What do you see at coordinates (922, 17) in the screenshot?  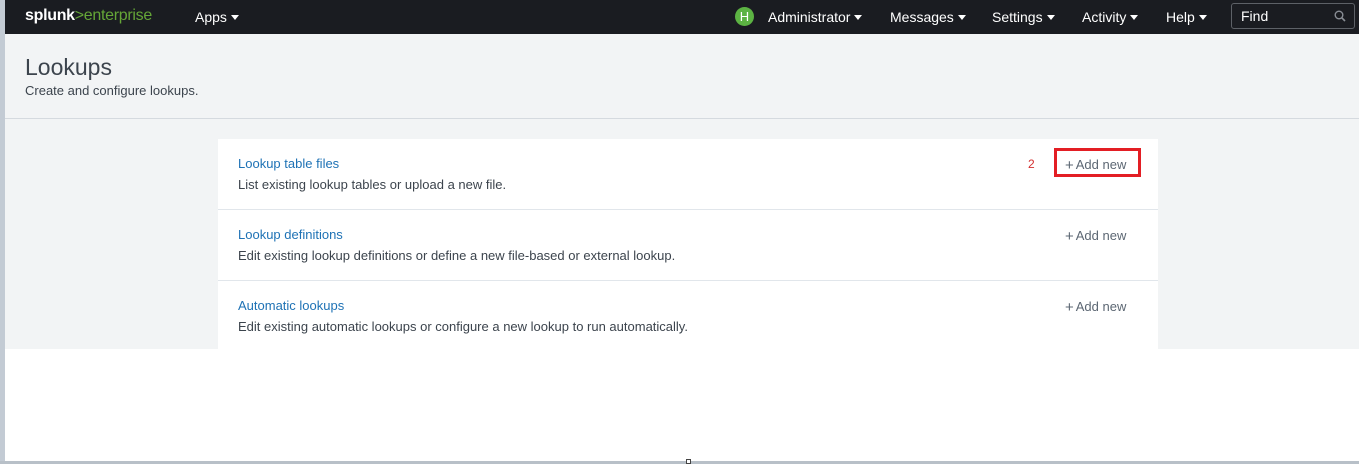 I see `messages-menu-label: Messages` at bounding box center [922, 17].